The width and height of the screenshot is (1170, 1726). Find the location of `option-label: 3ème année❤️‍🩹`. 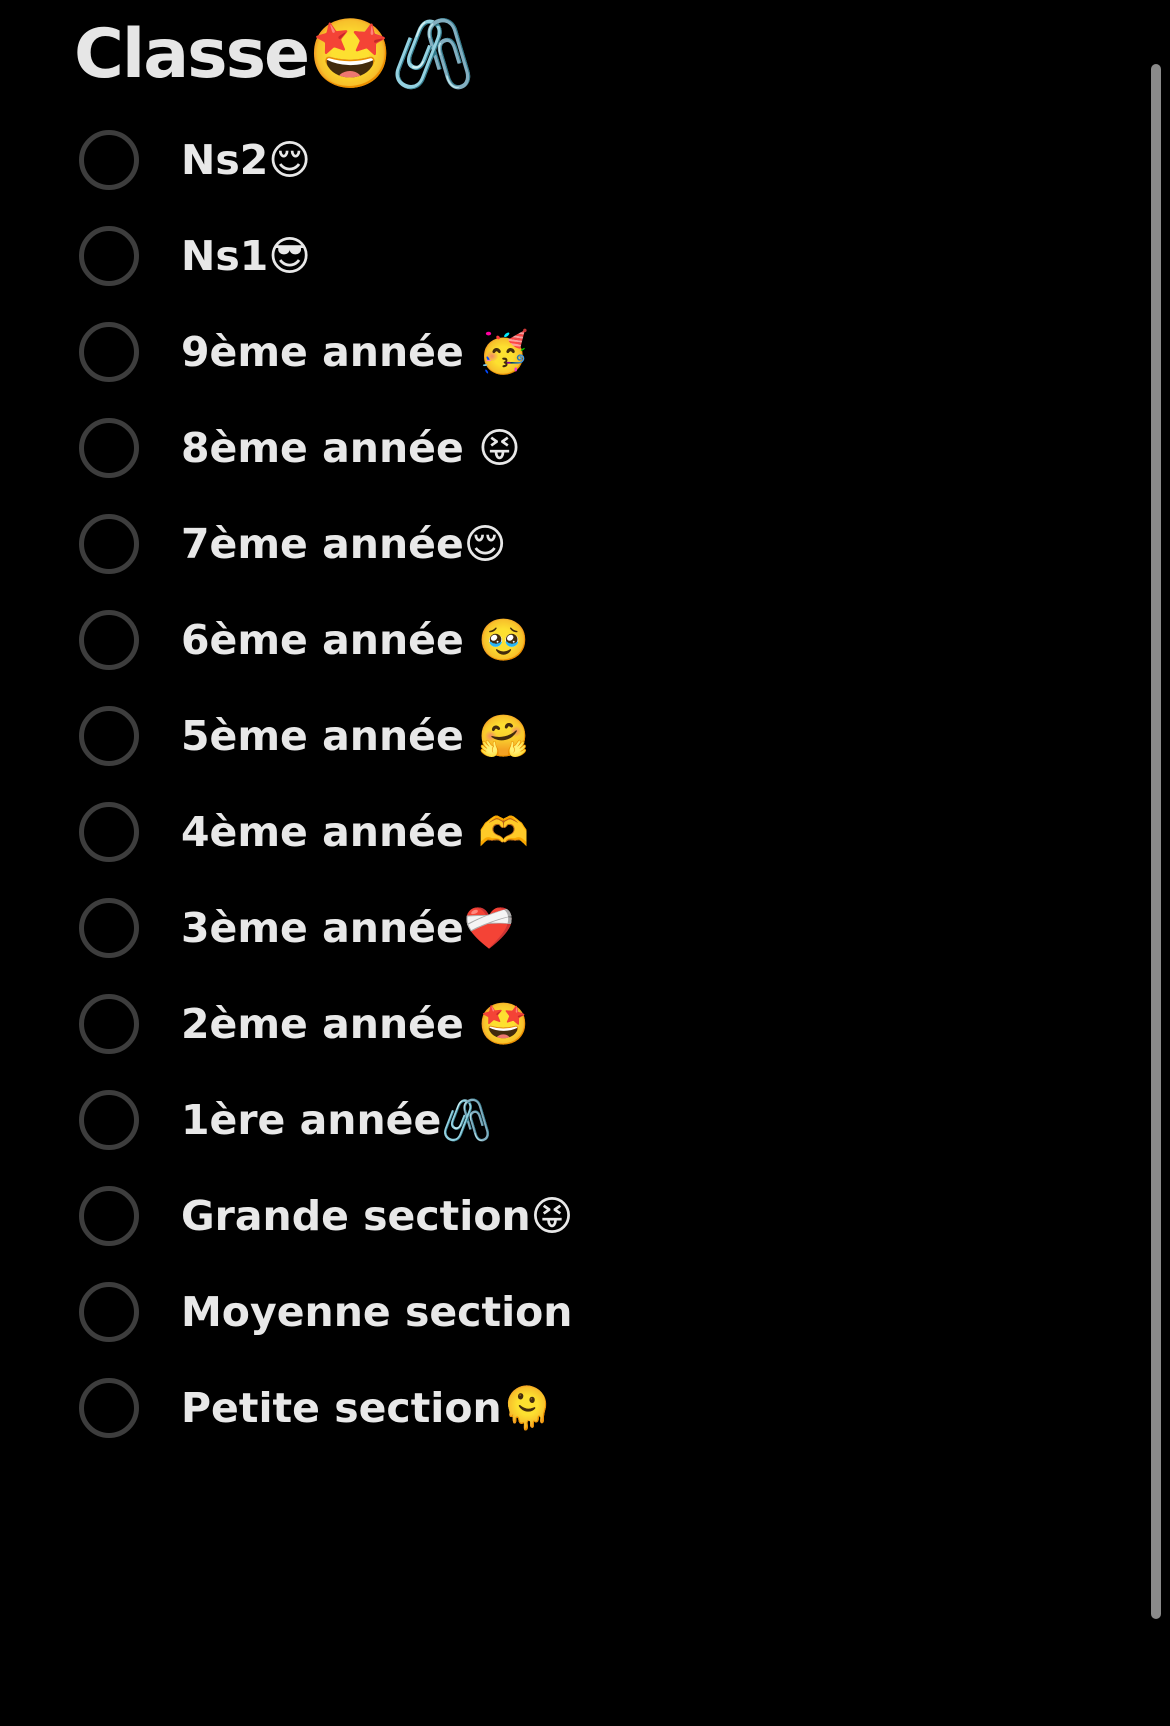

option-label: 3ème année❤️‍🩹 is located at coordinates (348, 928).